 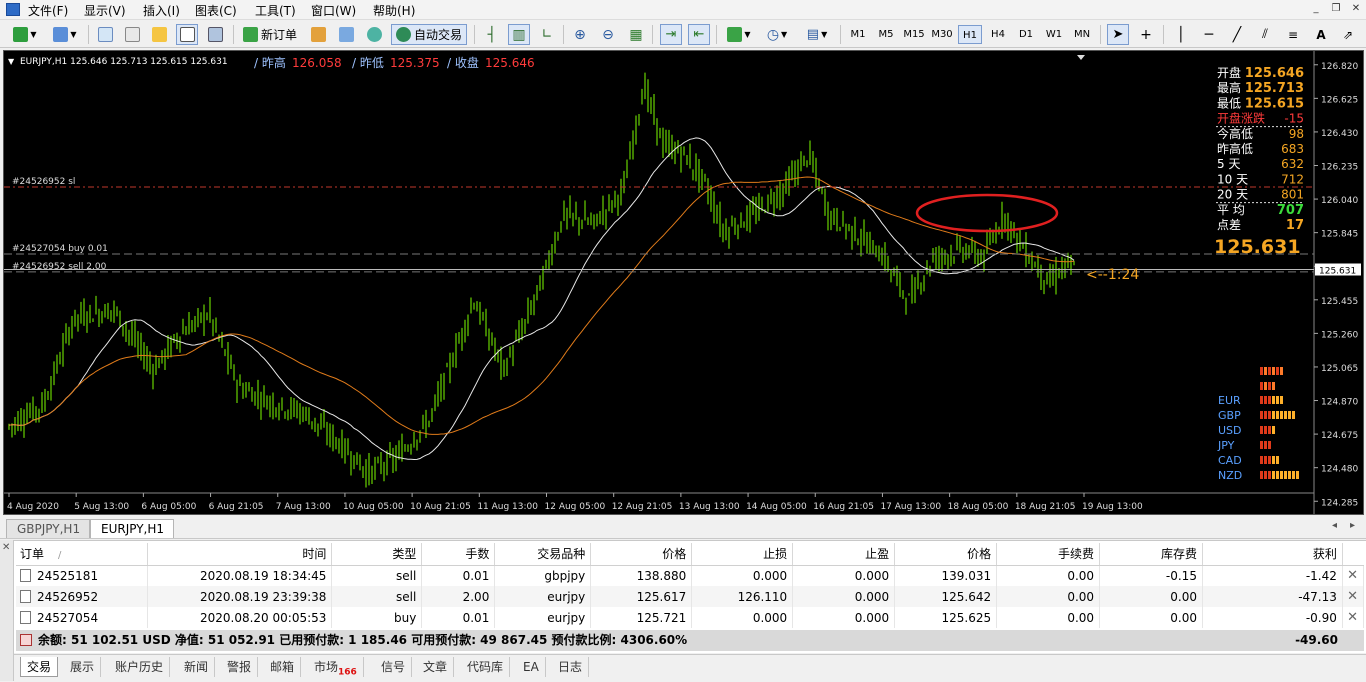 What do you see at coordinates (374, 34) in the screenshot?
I see `signals-button` at bounding box center [374, 34].